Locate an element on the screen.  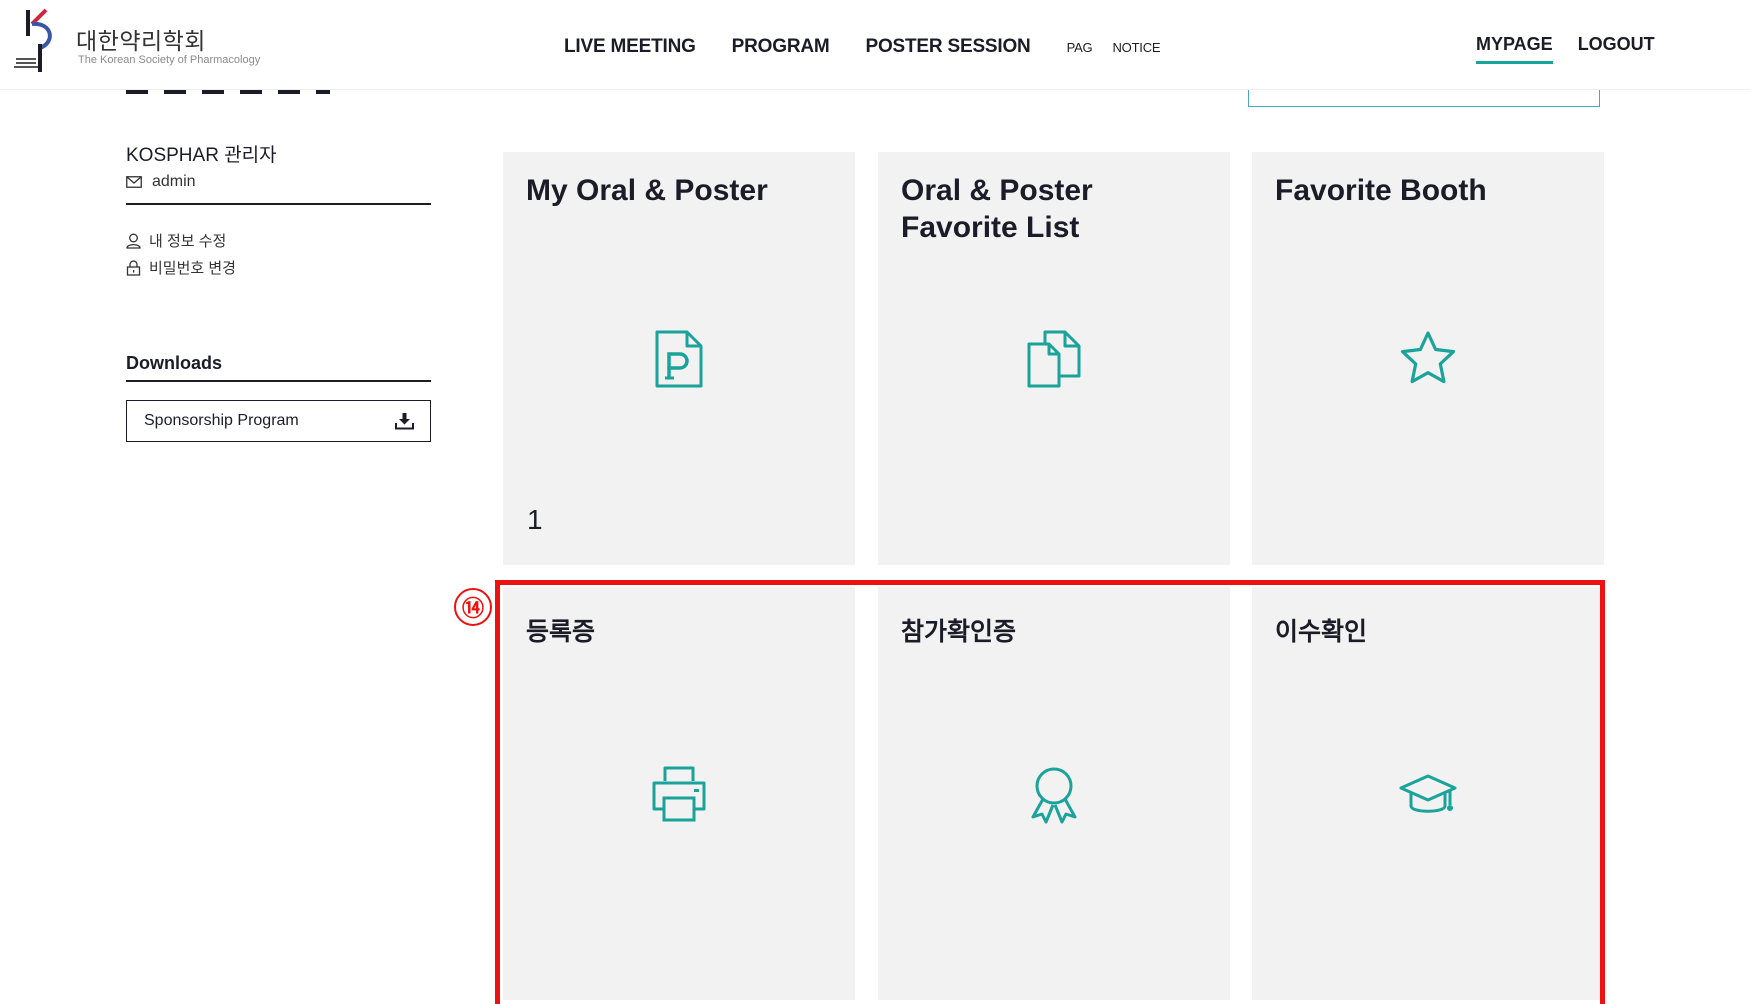
card-title: 등록증 is located at coordinates (561, 631).